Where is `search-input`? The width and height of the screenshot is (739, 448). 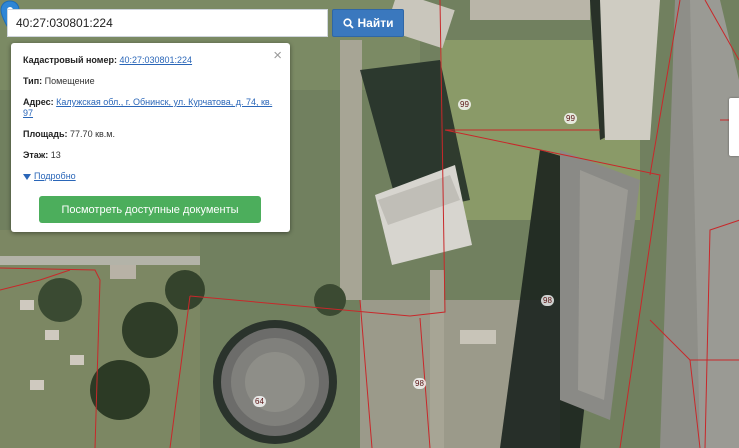
search-input is located at coordinates (167, 23).